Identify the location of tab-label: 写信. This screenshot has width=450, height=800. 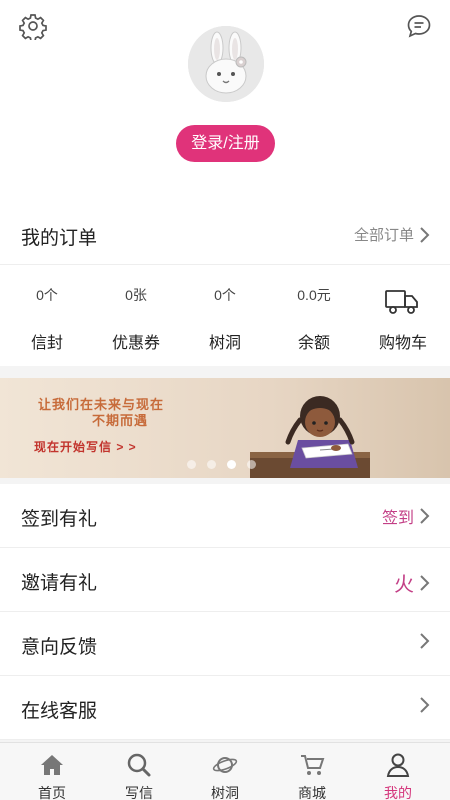
(139, 792).